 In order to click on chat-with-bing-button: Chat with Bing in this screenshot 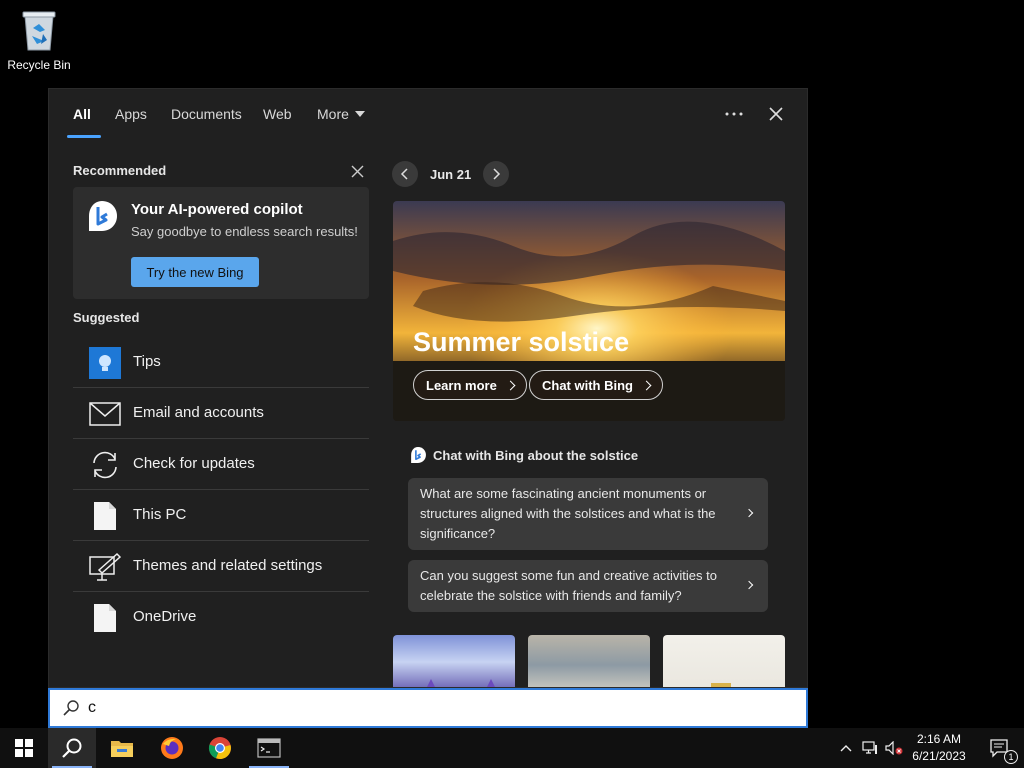, I will do `click(596, 385)`.